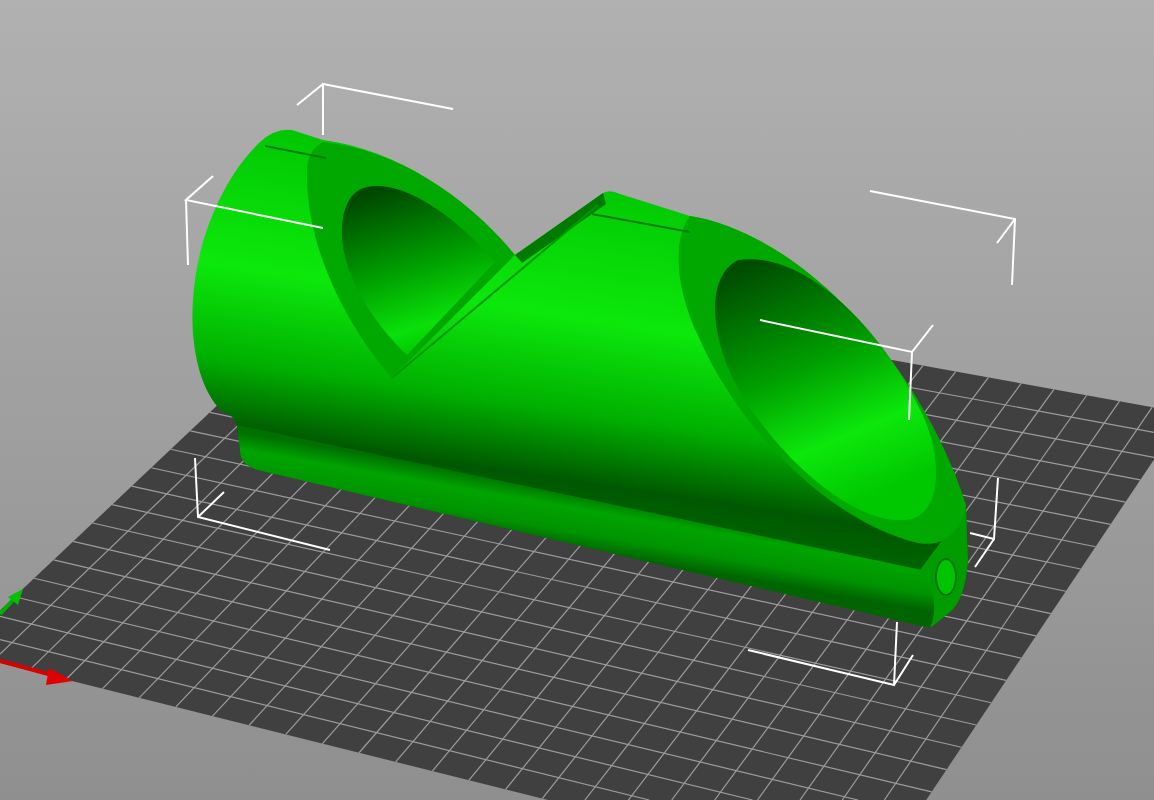  What do you see at coordinates (11, 602) in the screenshot?
I see `y-axis-arrow` at bounding box center [11, 602].